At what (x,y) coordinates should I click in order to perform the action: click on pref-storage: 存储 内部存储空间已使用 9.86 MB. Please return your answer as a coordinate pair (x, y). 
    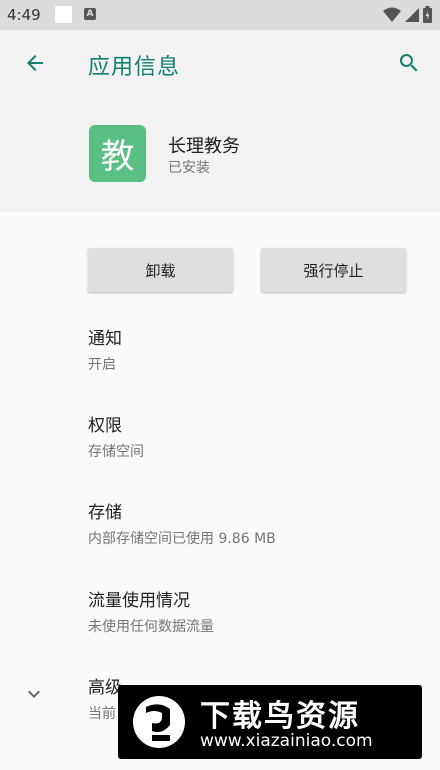
    Looking at the image, I should click on (253, 523).